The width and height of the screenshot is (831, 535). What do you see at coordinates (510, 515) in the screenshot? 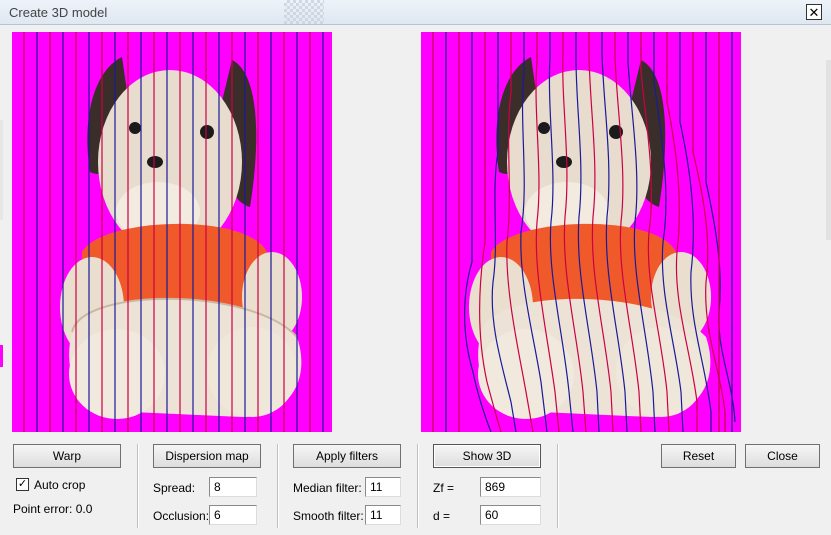
I see `d-field: 60` at bounding box center [510, 515].